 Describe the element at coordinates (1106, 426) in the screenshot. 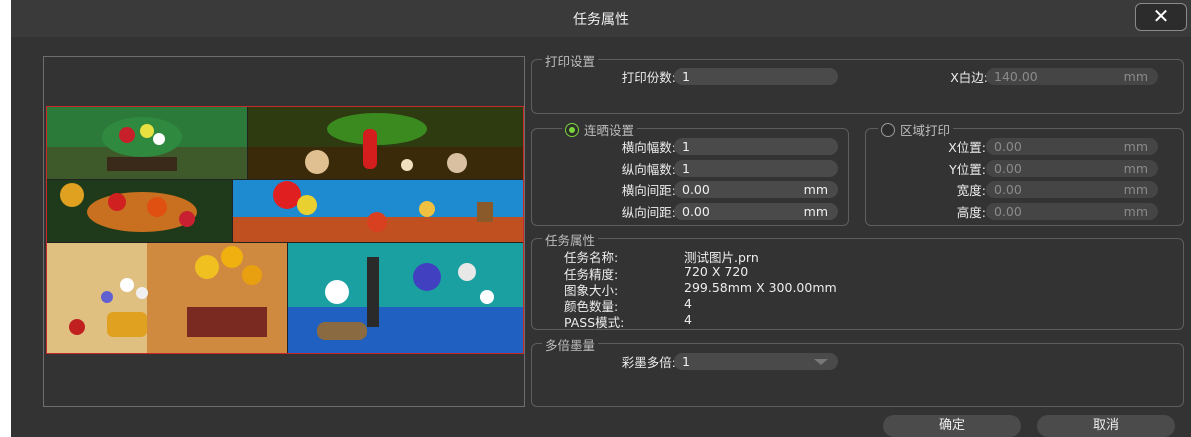

I see `cancel-button: 取消` at that location.